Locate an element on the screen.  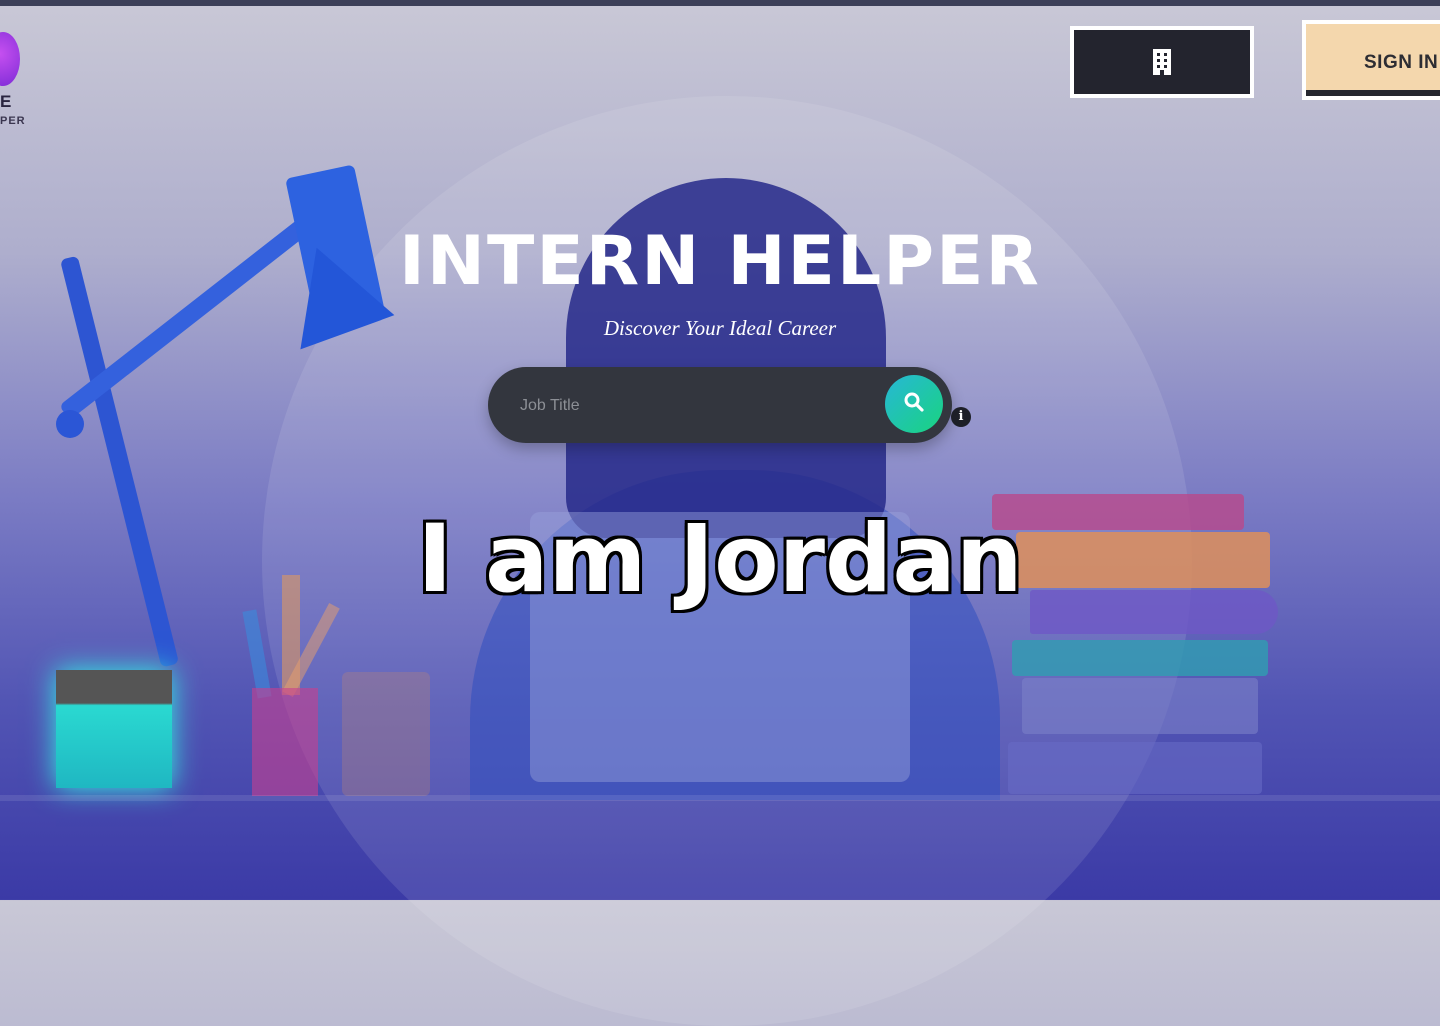
search-icon is located at coordinates (914, 404).